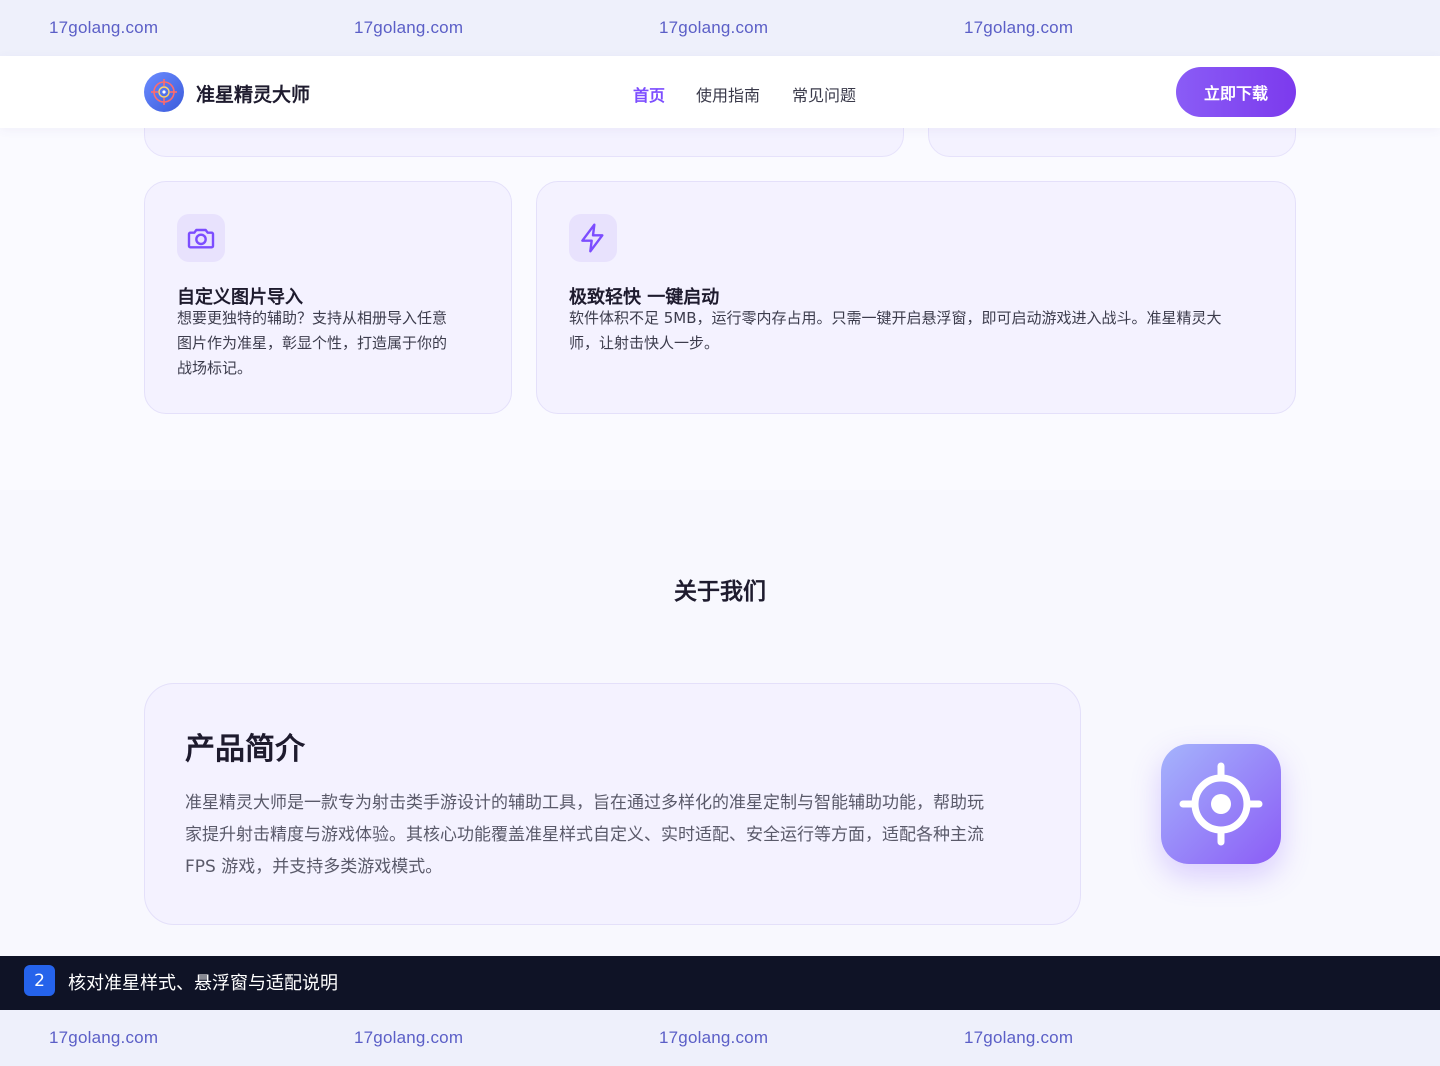 This screenshot has width=1440, height=1066. I want to click on nav-item-home: 首页, so click(649, 94).